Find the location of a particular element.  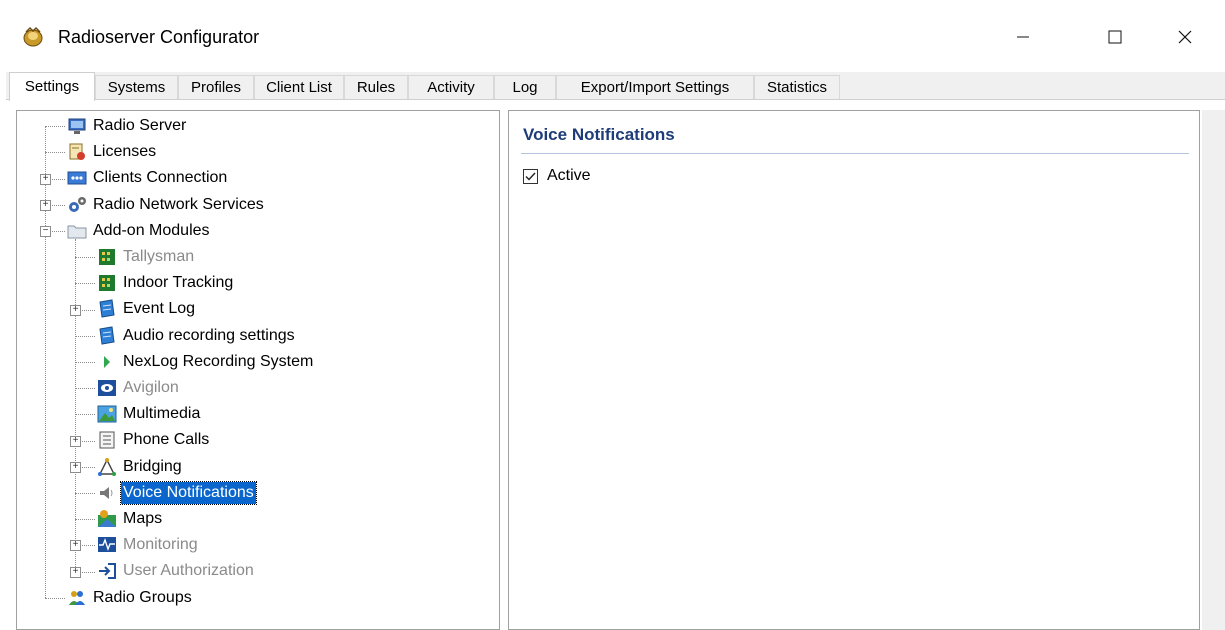

tree-item-label: Tallysman is located at coordinates (159, 256).